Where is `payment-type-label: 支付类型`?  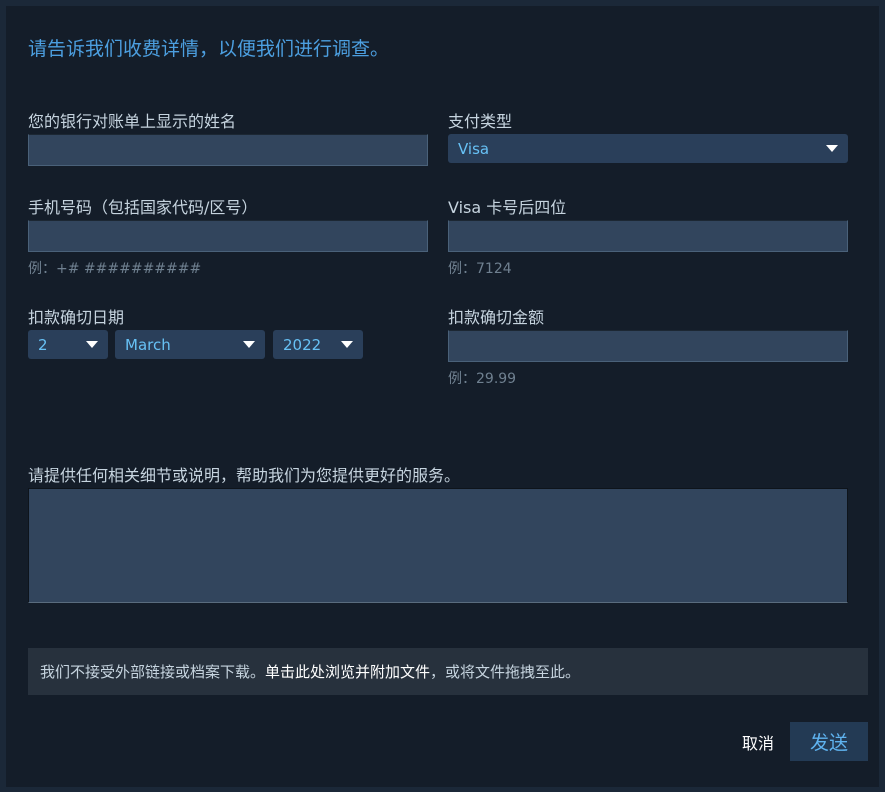 payment-type-label: 支付类型 is located at coordinates (480, 121).